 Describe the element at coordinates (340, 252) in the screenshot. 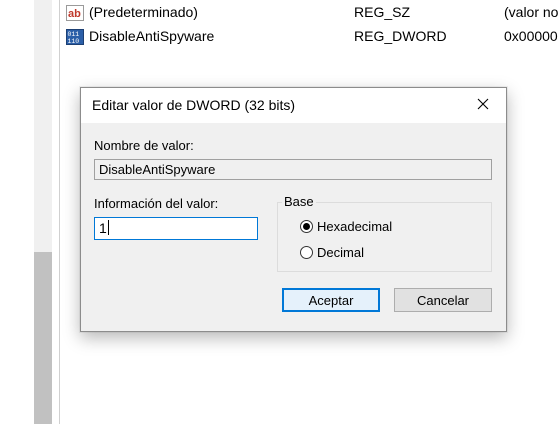

I see `radio-decimal-label: Decimal` at that location.